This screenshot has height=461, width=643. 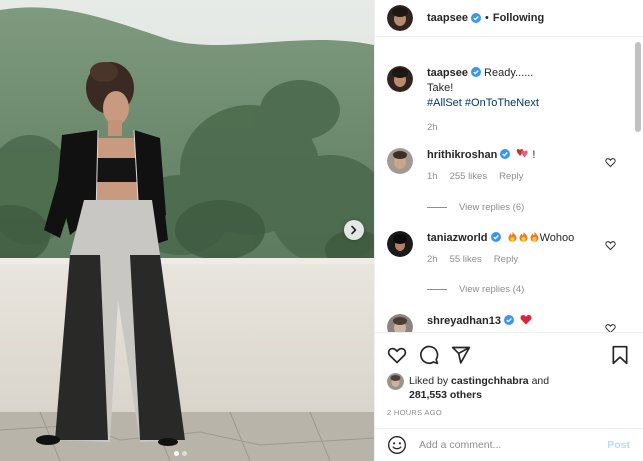 I want to click on comment-item: shreyadhan13, so click(x=502, y=323).